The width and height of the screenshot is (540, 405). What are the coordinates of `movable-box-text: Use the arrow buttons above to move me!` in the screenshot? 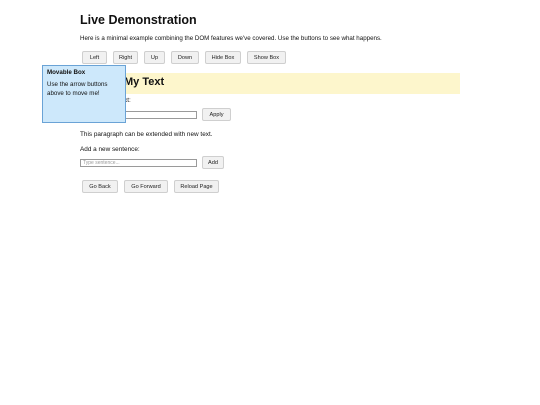 It's located at (77, 89).